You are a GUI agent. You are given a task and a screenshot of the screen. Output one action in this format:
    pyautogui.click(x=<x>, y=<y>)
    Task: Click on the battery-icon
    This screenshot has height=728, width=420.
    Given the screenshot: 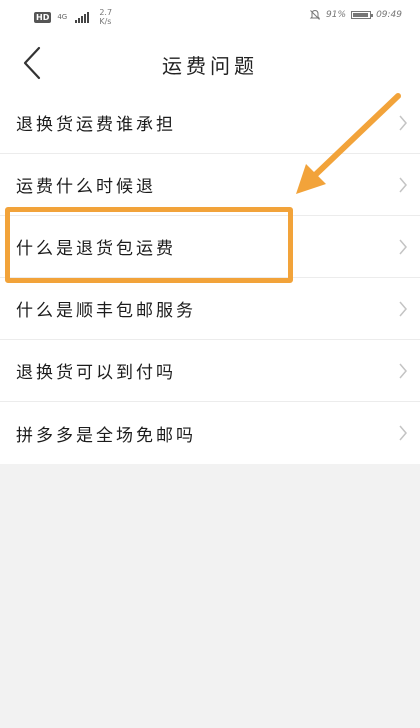 What is the action you would take?
    pyautogui.click(x=362, y=15)
    